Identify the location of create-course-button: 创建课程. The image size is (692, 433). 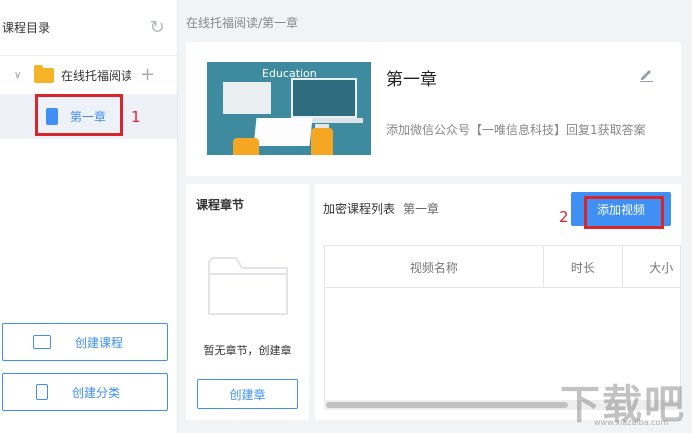
(85, 342).